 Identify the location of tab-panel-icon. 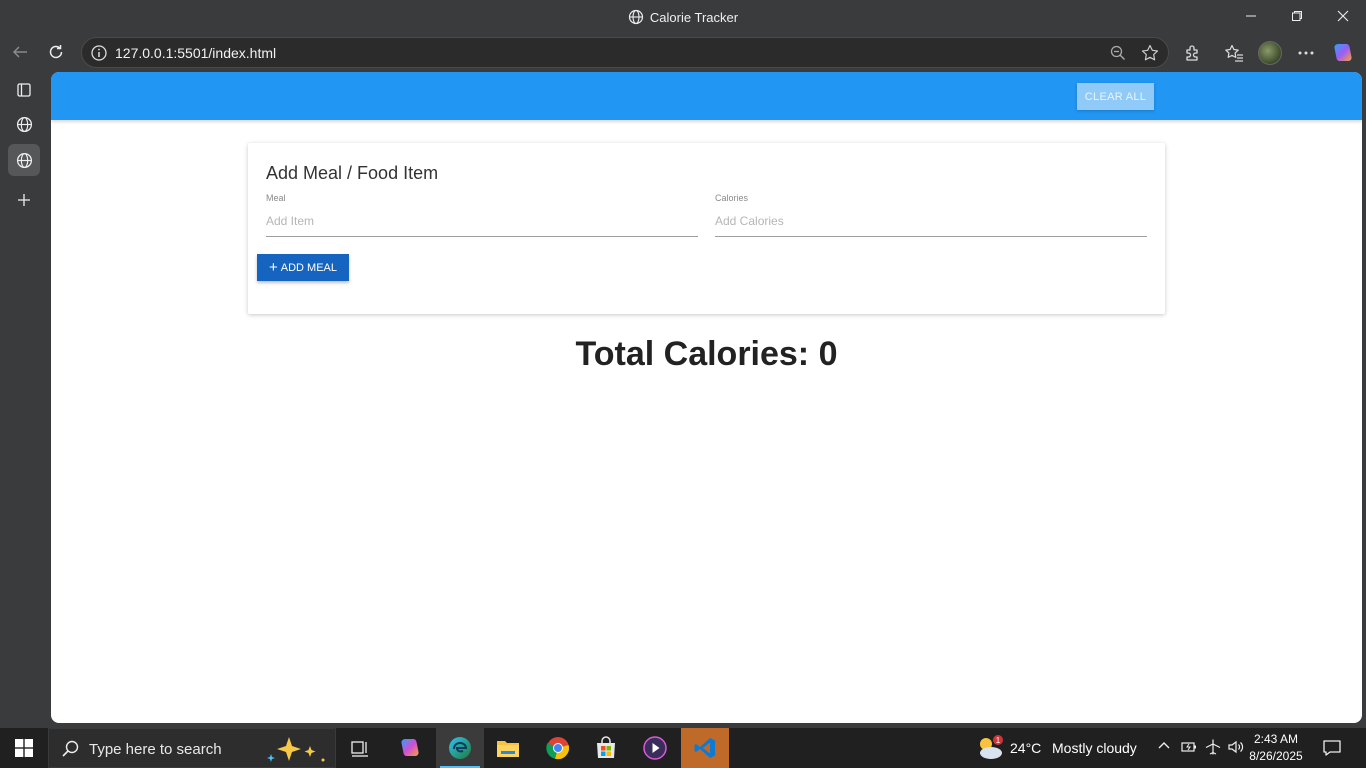
(24, 90).